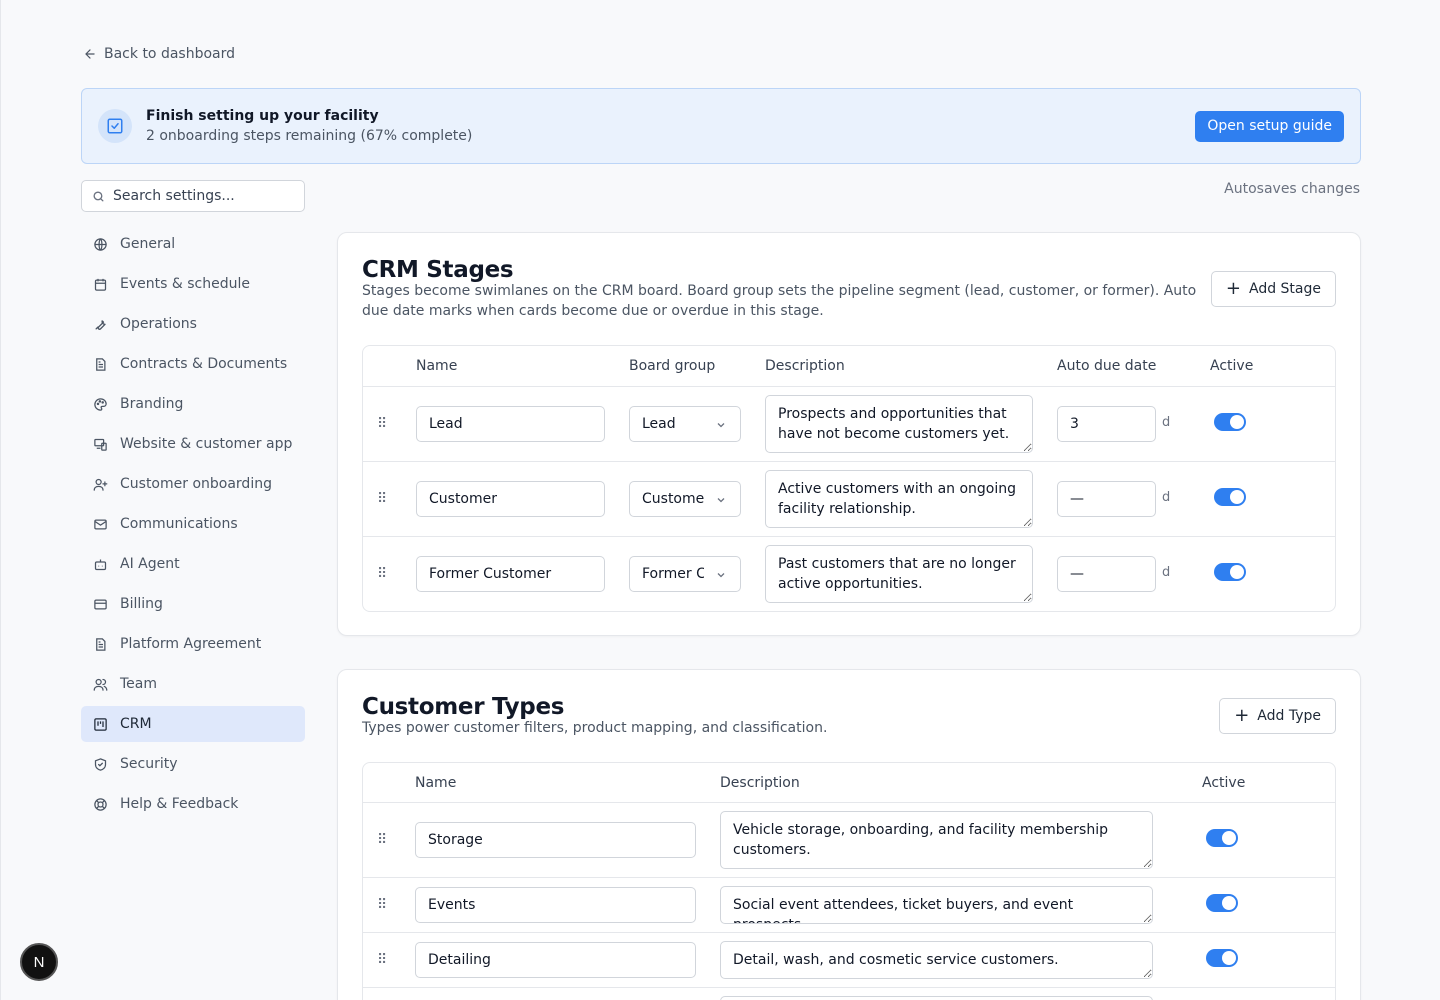 Image resolution: width=1440 pixels, height=1000 pixels. Describe the element at coordinates (206, 444) in the screenshot. I see `sidebar-item-label: Website & customer app` at that location.